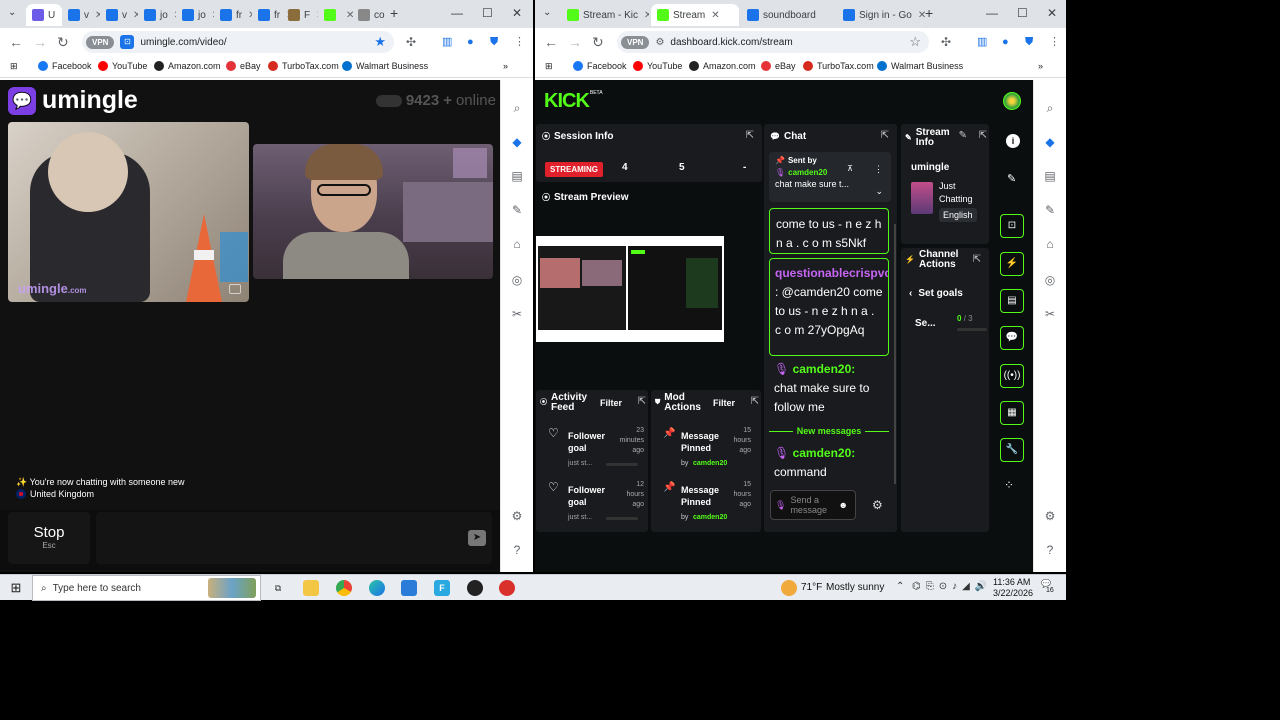  Describe the element at coordinates (1050, 280) in the screenshot. I see `games-icon: ◎` at that location.